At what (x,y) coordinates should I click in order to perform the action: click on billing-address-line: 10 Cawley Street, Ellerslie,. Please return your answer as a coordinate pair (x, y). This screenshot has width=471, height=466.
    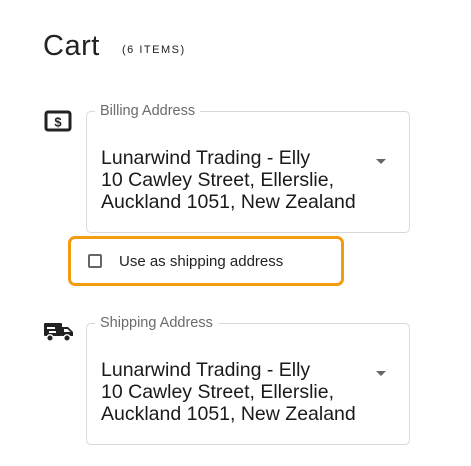
    Looking at the image, I should click on (218, 180).